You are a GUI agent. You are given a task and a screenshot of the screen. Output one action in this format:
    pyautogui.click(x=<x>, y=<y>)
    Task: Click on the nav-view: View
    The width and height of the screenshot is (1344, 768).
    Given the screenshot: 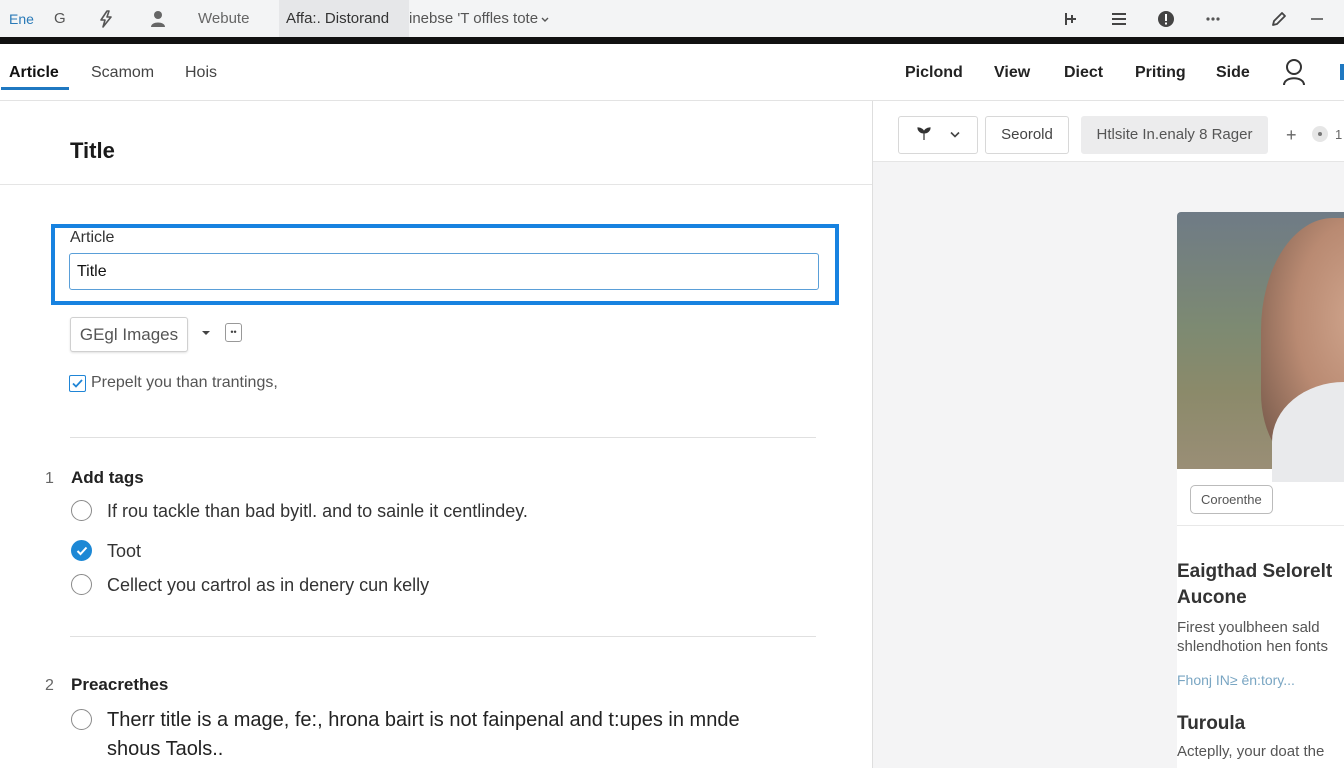 What is the action you would take?
    pyautogui.click(x=1012, y=72)
    